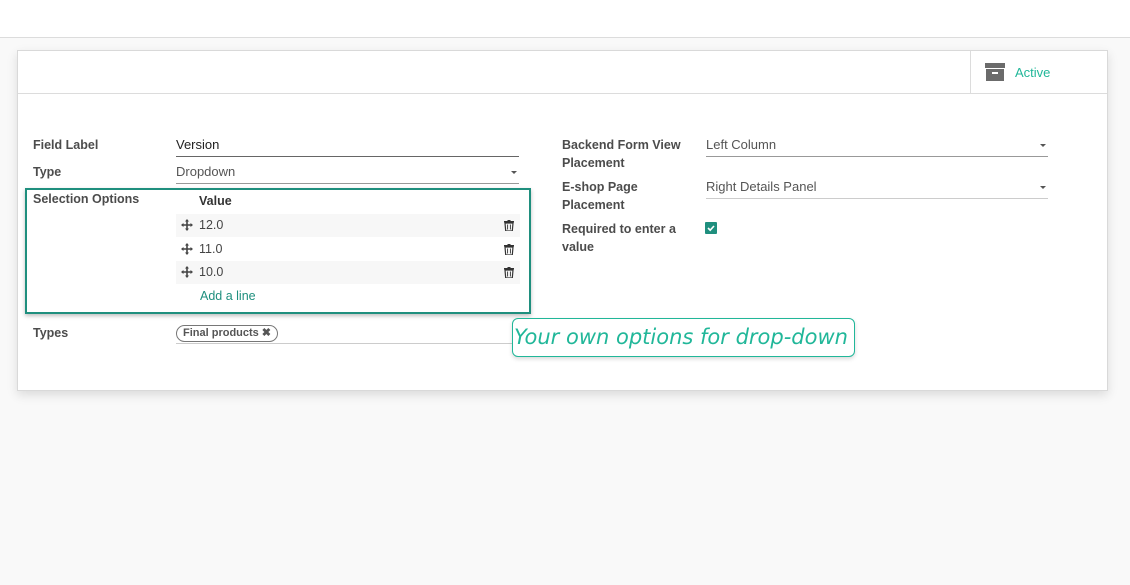  What do you see at coordinates (593, 163) in the screenshot?
I see `backend-placement-label-line2: Placement` at bounding box center [593, 163].